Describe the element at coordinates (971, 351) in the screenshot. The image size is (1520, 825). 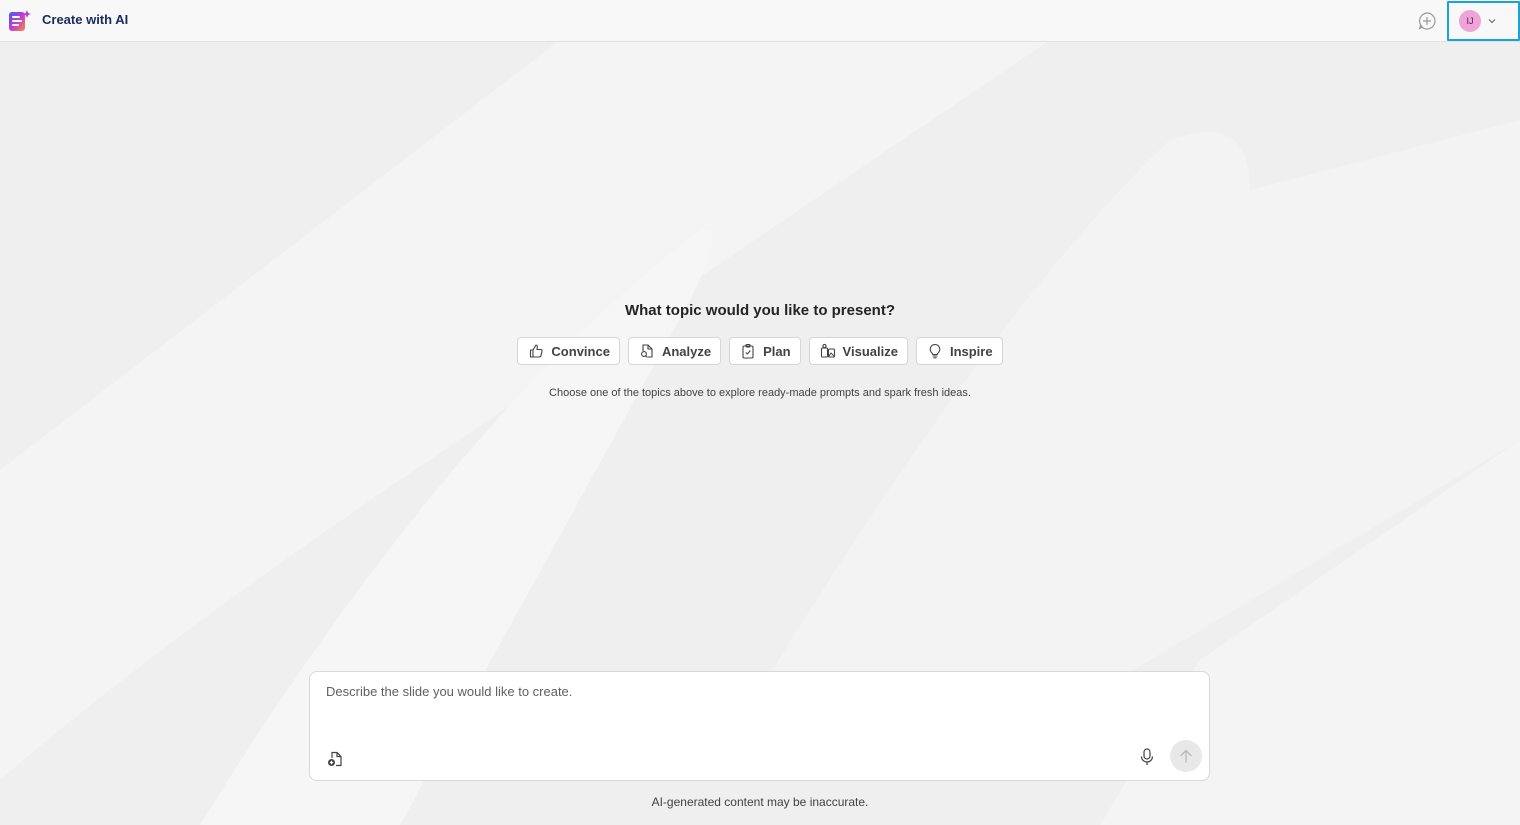
I see `topic-label: Inspire` at that location.